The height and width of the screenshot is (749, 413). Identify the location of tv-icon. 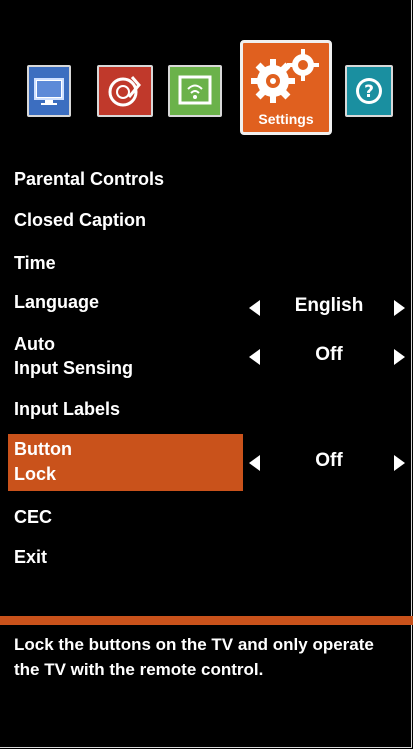
(49, 91).